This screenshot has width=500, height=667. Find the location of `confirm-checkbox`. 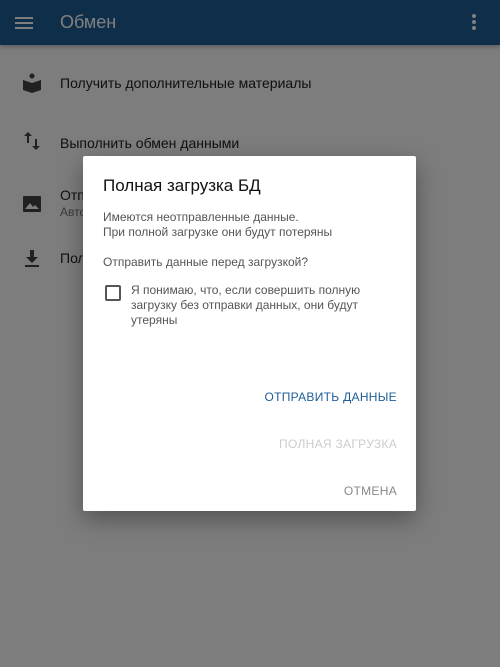

confirm-checkbox is located at coordinates (113, 293).